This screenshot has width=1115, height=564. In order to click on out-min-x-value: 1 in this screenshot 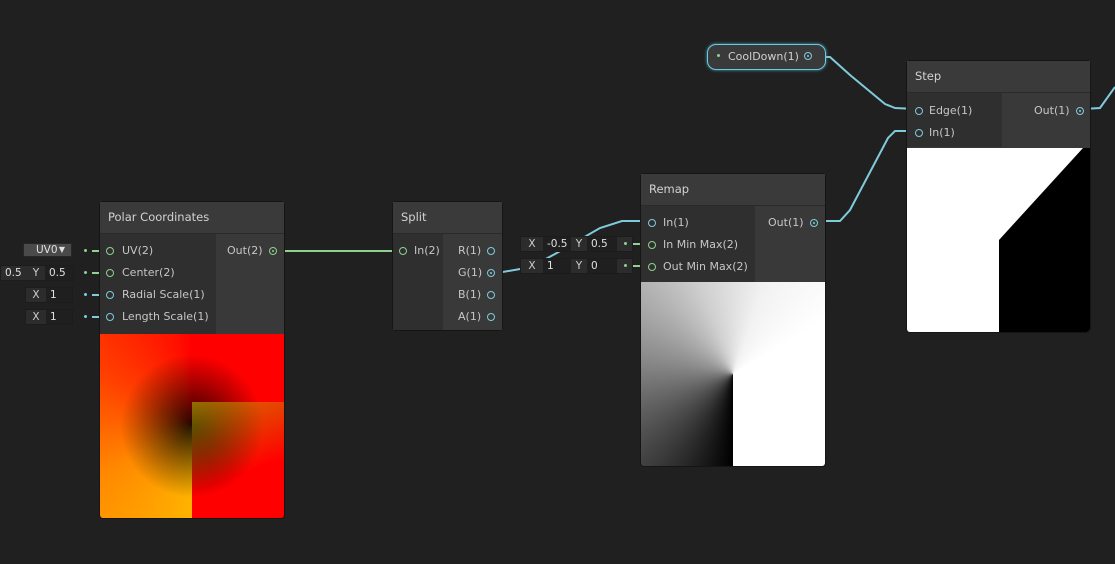, I will do `click(557, 266)`.